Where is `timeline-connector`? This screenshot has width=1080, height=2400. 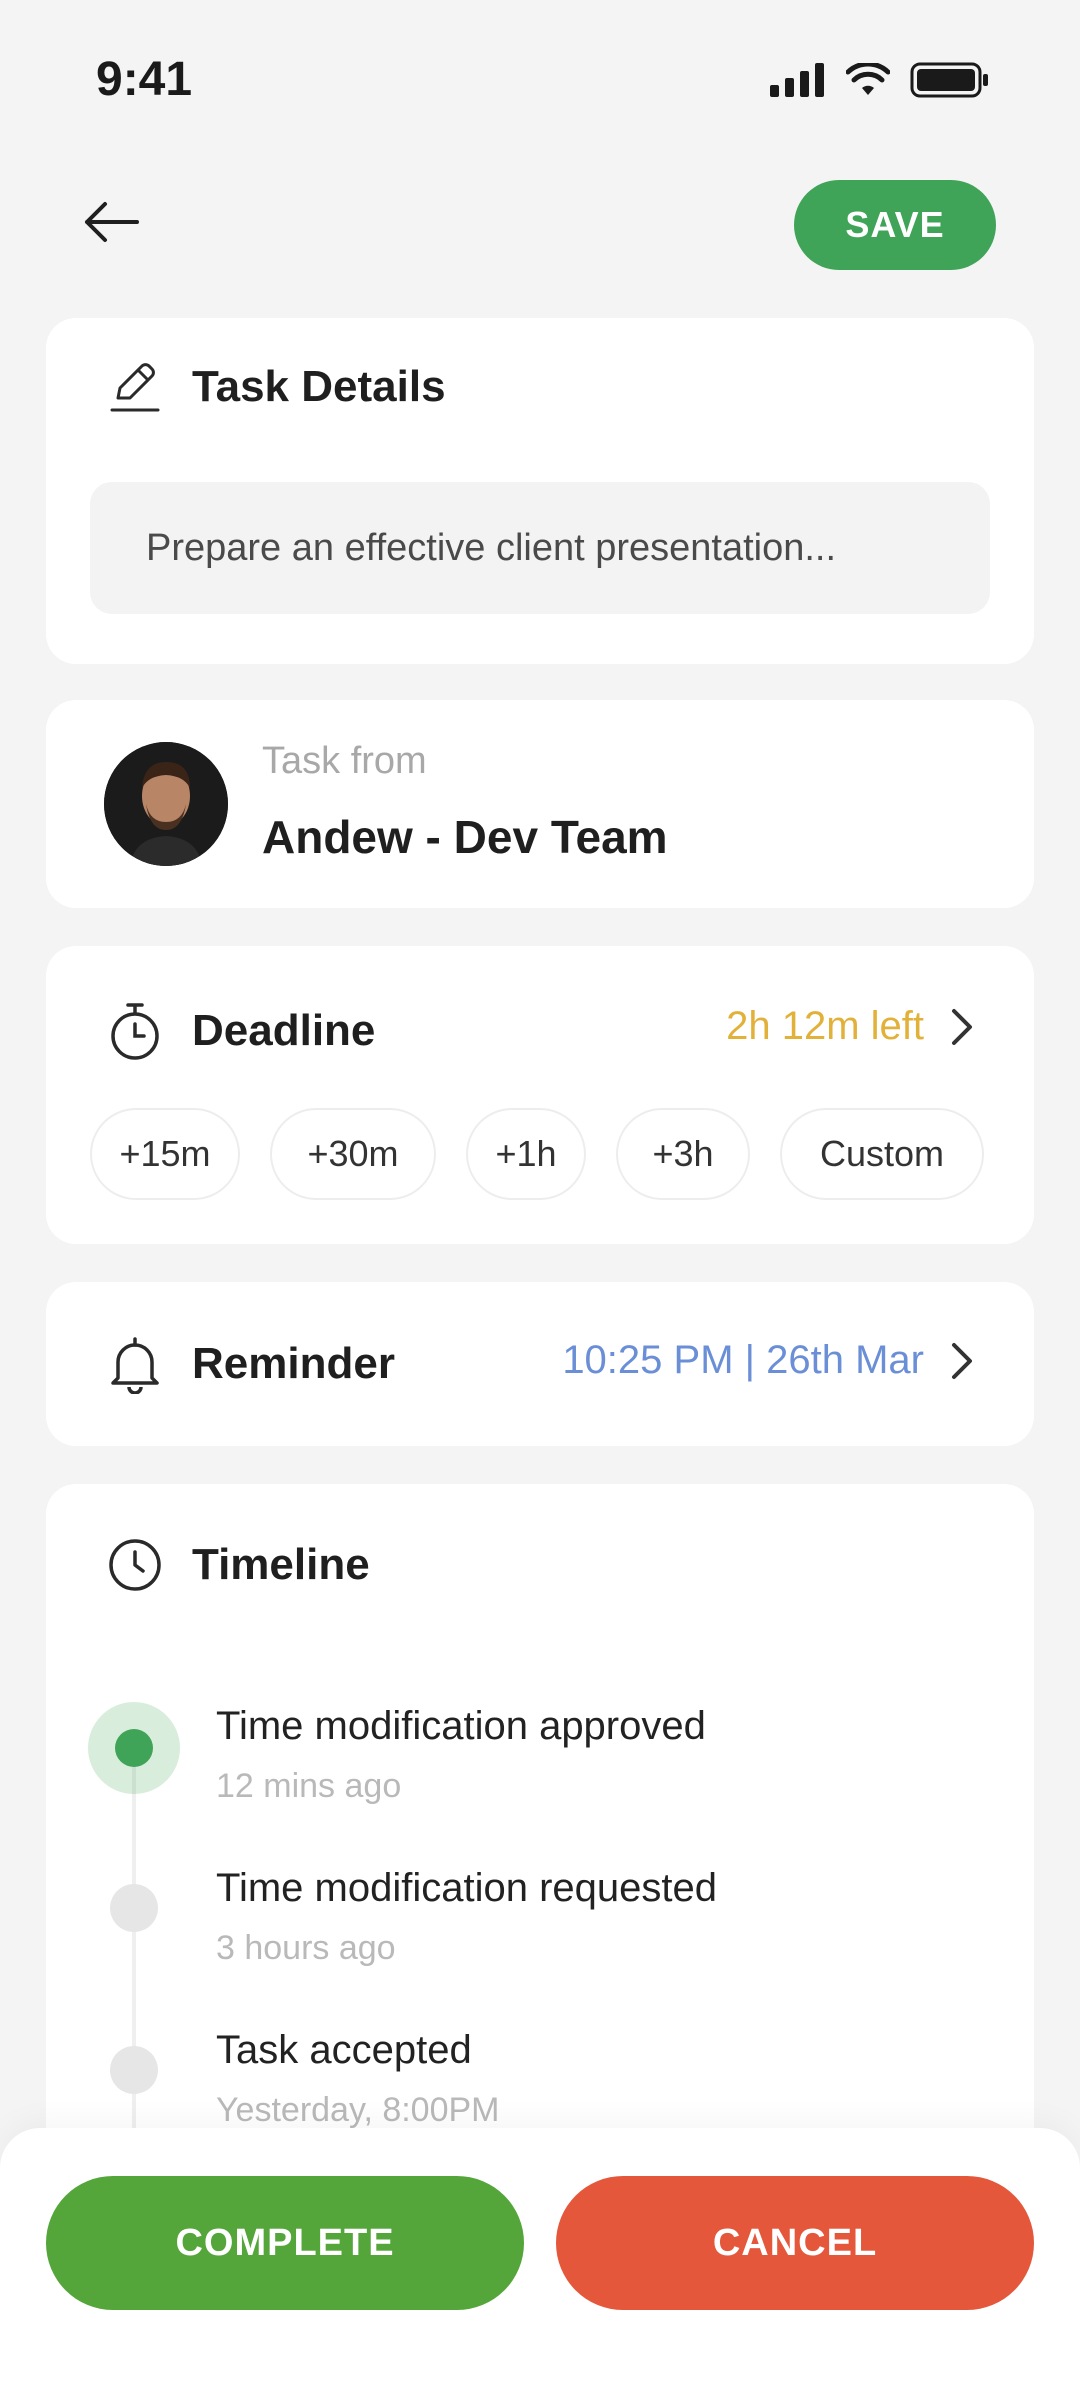
timeline-connector is located at coordinates (134, 1958).